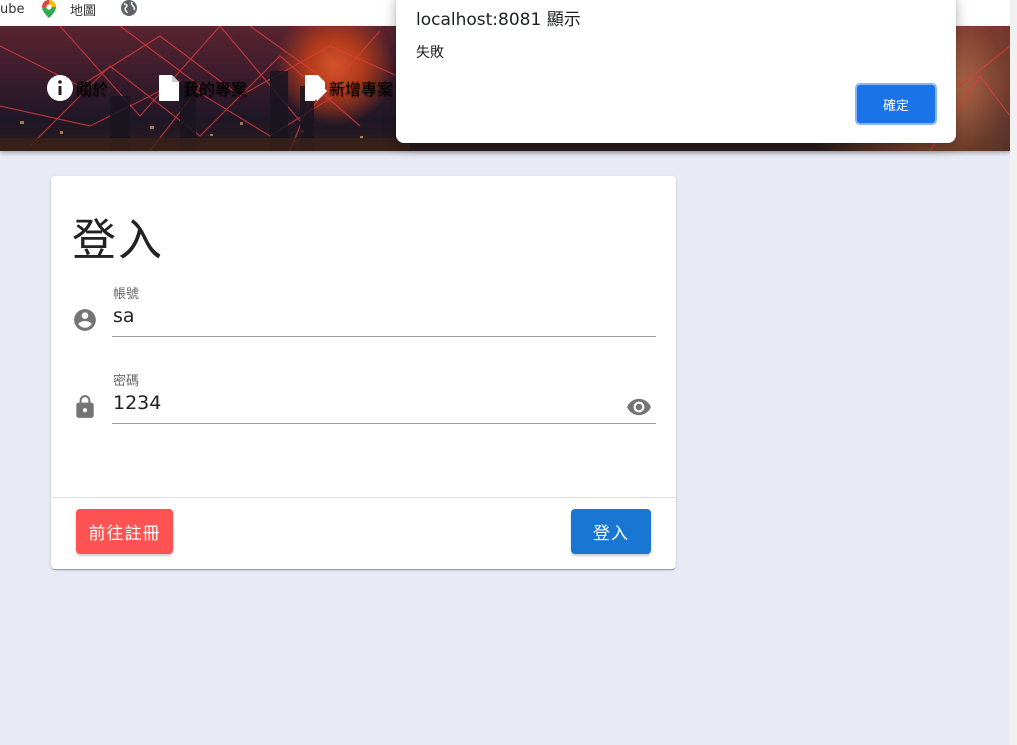 The width and height of the screenshot is (1017, 745). What do you see at coordinates (384, 336) in the screenshot?
I see `account-underline` at bounding box center [384, 336].